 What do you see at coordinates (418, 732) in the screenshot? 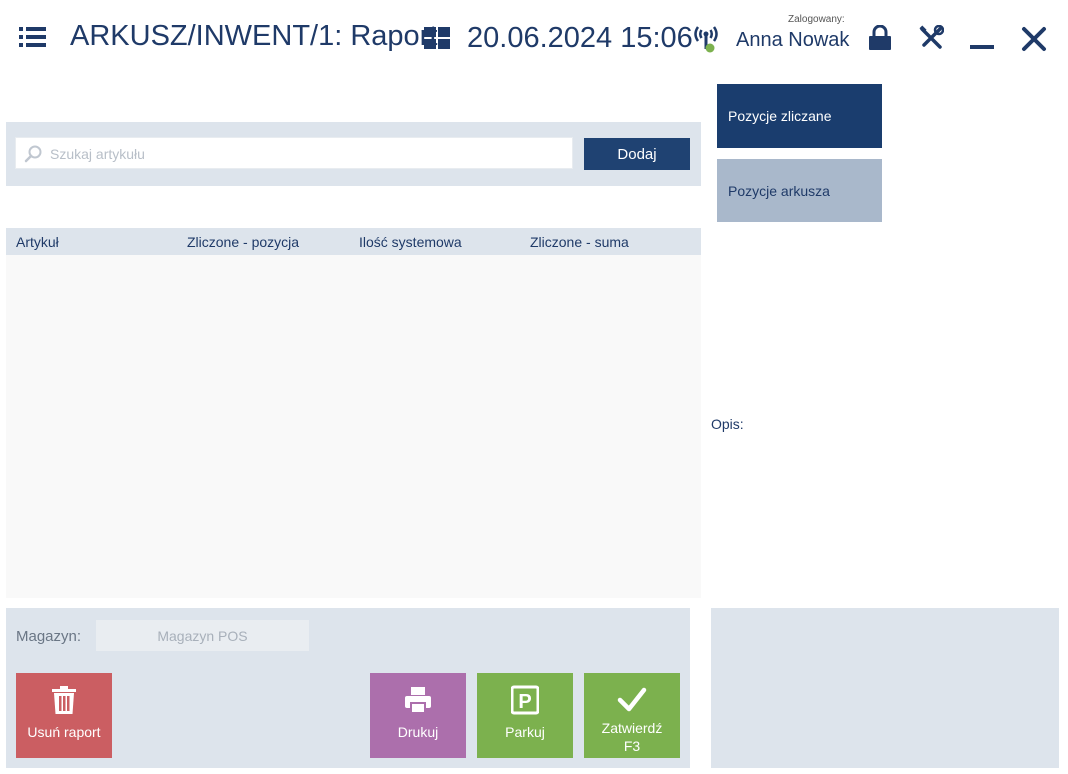
I see `print-label: Drukuj` at bounding box center [418, 732].